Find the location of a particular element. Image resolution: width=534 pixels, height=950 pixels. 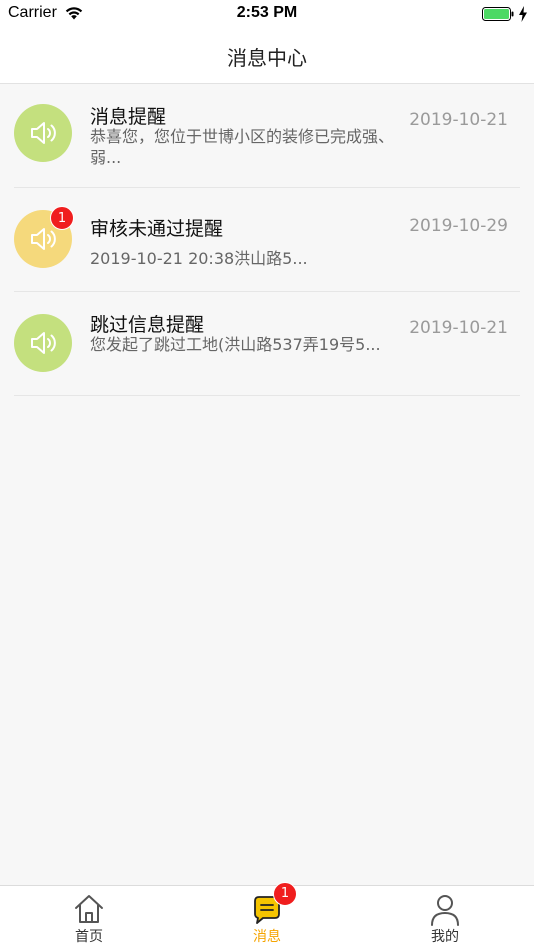

tab-label: 消息 is located at coordinates (267, 937).